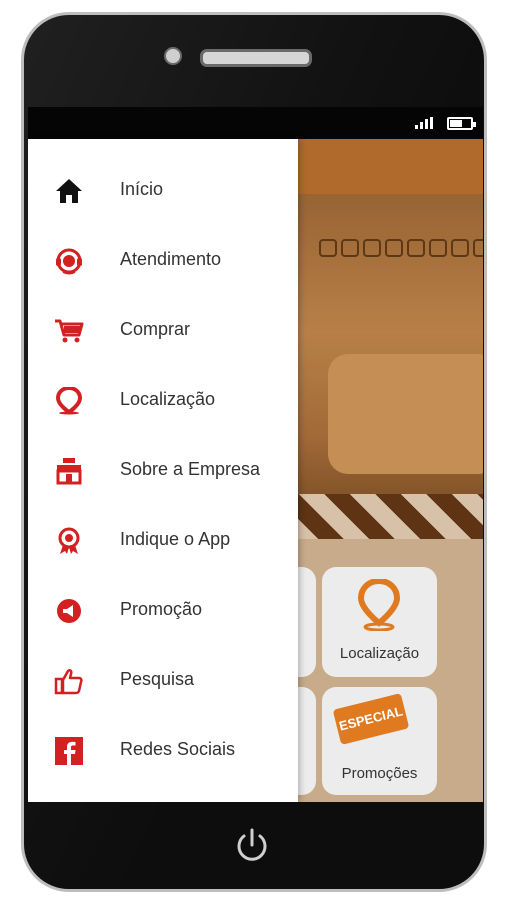 The image size is (506, 900). What do you see at coordinates (424, 123) in the screenshot?
I see `signal-icon` at bounding box center [424, 123].